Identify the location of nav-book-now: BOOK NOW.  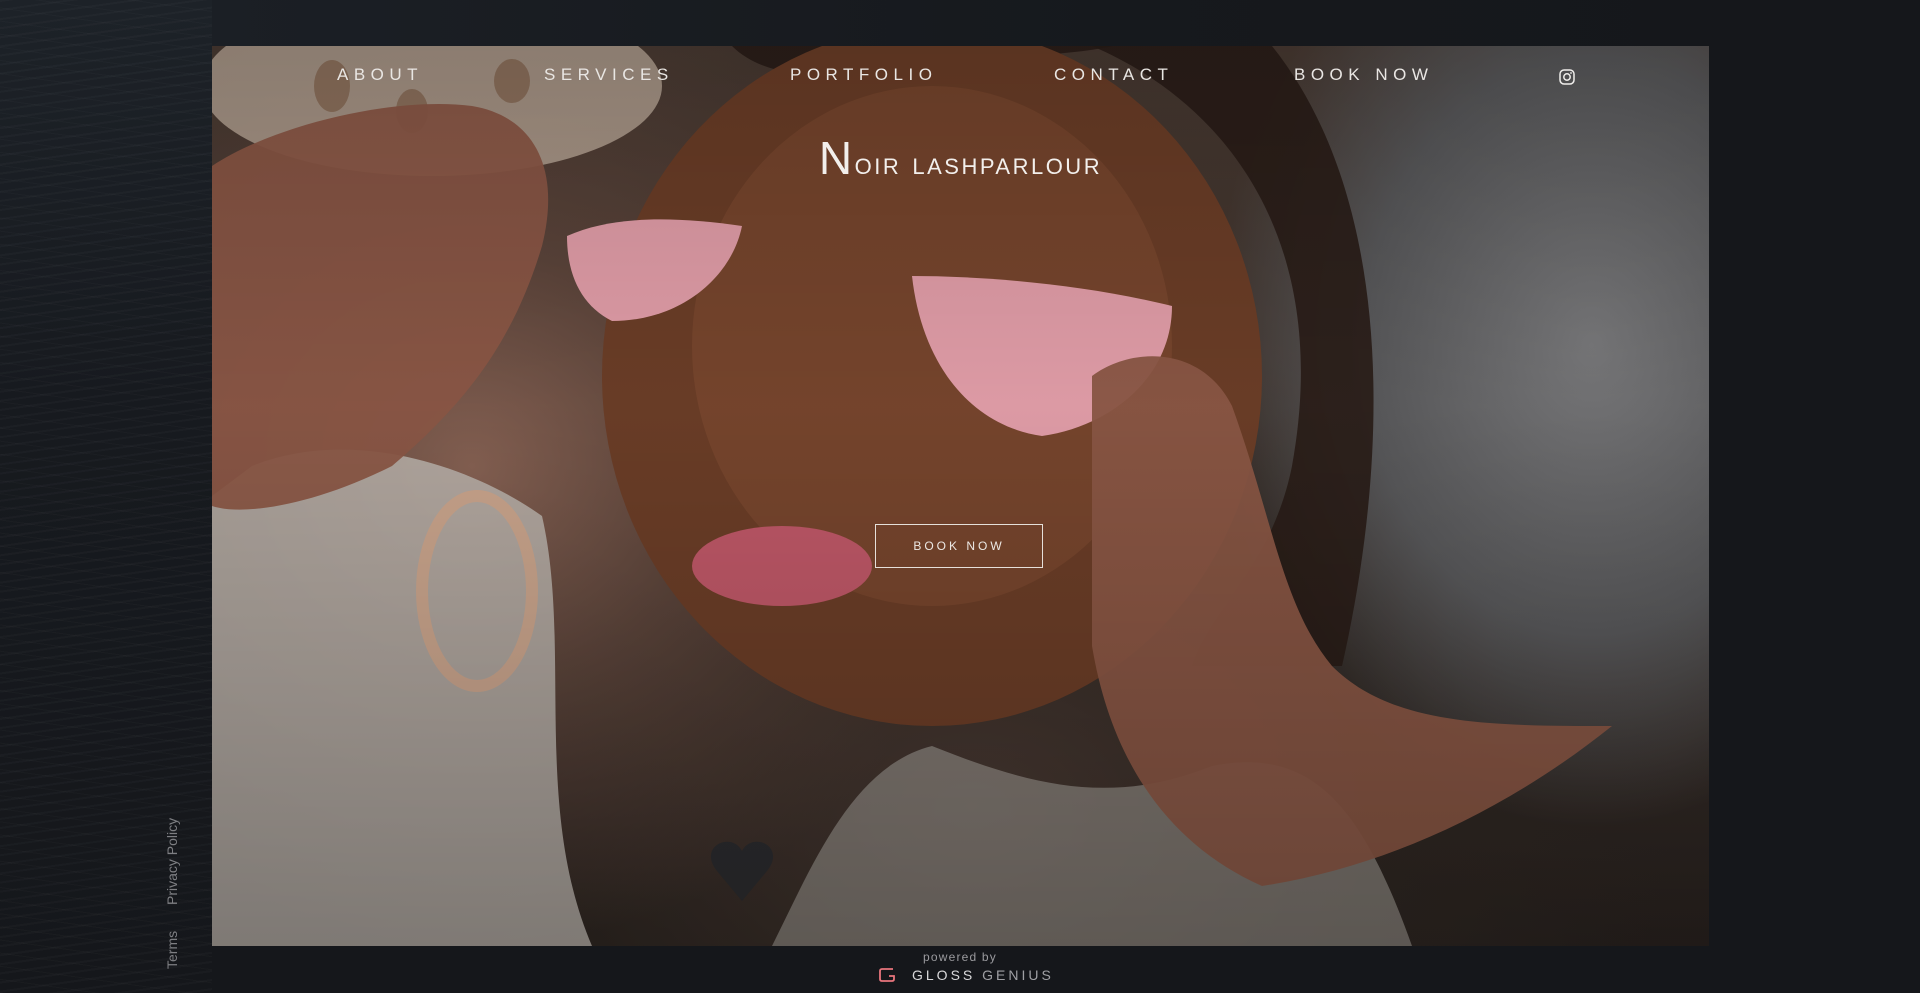
(1363, 75).